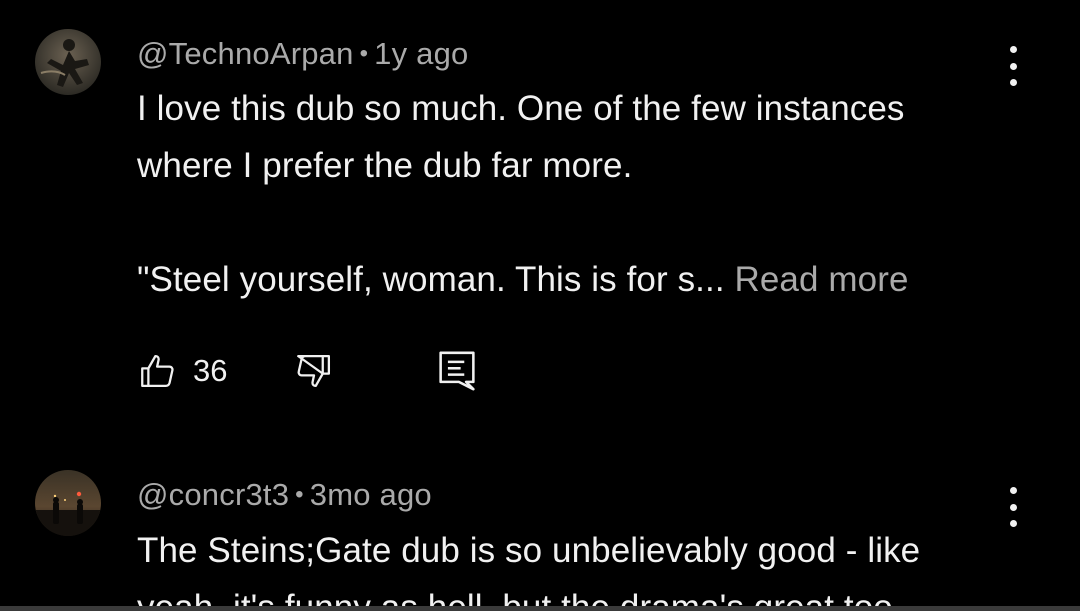  What do you see at coordinates (210, 370) in the screenshot?
I see `like-count: 36` at bounding box center [210, 370].